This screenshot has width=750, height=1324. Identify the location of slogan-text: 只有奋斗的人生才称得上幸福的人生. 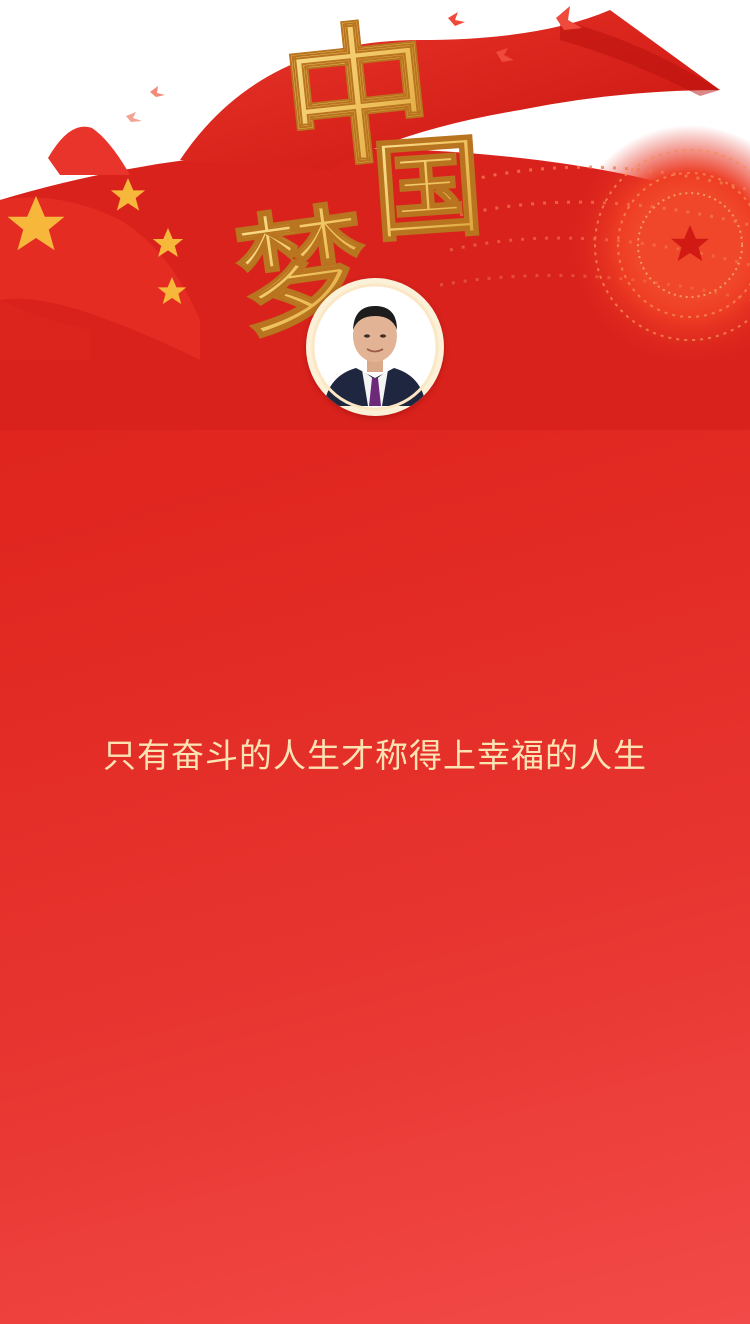
(375, 755).